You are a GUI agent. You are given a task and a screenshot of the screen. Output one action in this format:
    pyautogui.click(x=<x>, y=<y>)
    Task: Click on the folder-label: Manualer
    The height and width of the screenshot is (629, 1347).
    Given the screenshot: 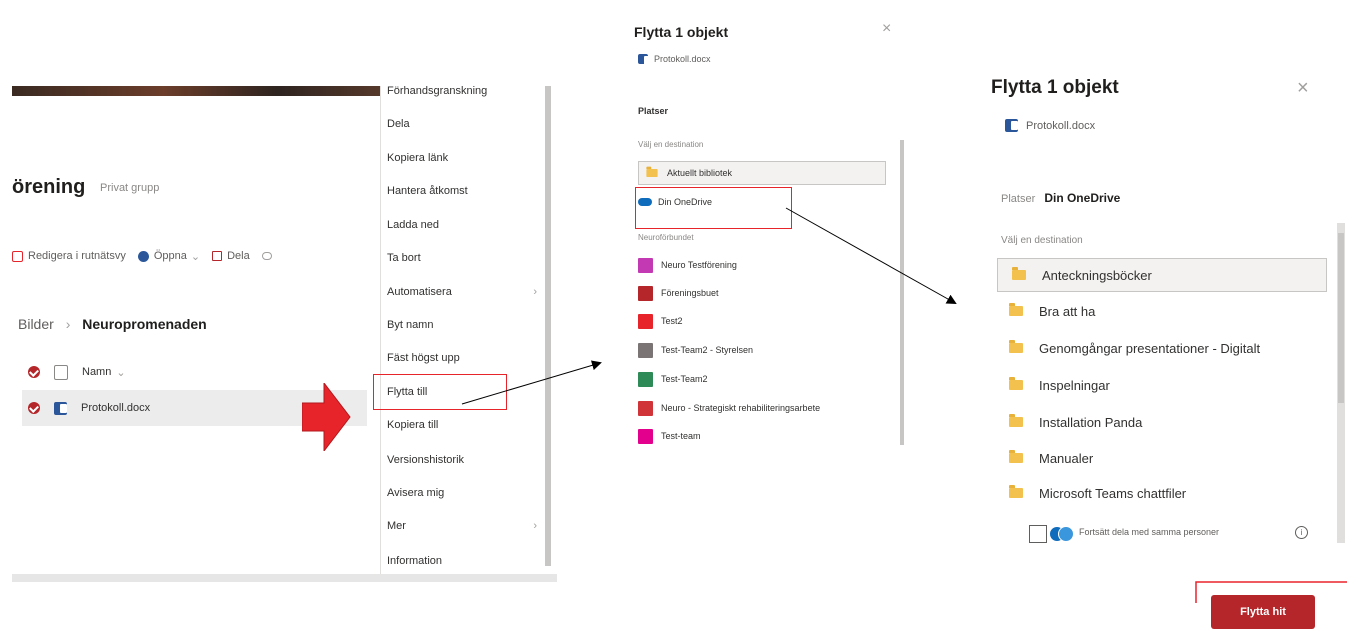 What is the action you would take?
    pyautogui.click(x=1066, y=458)
    